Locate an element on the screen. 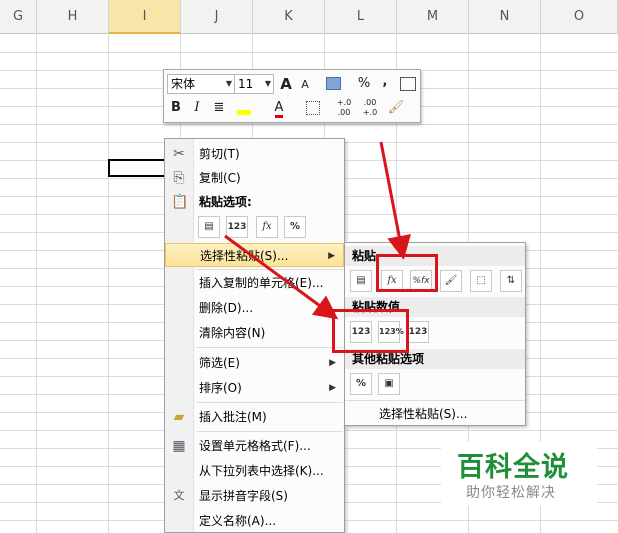 Image resolution: width=618 pixels, height=533 pixels. watermark-title: 百科全说 is located at coordinates (513, 467).